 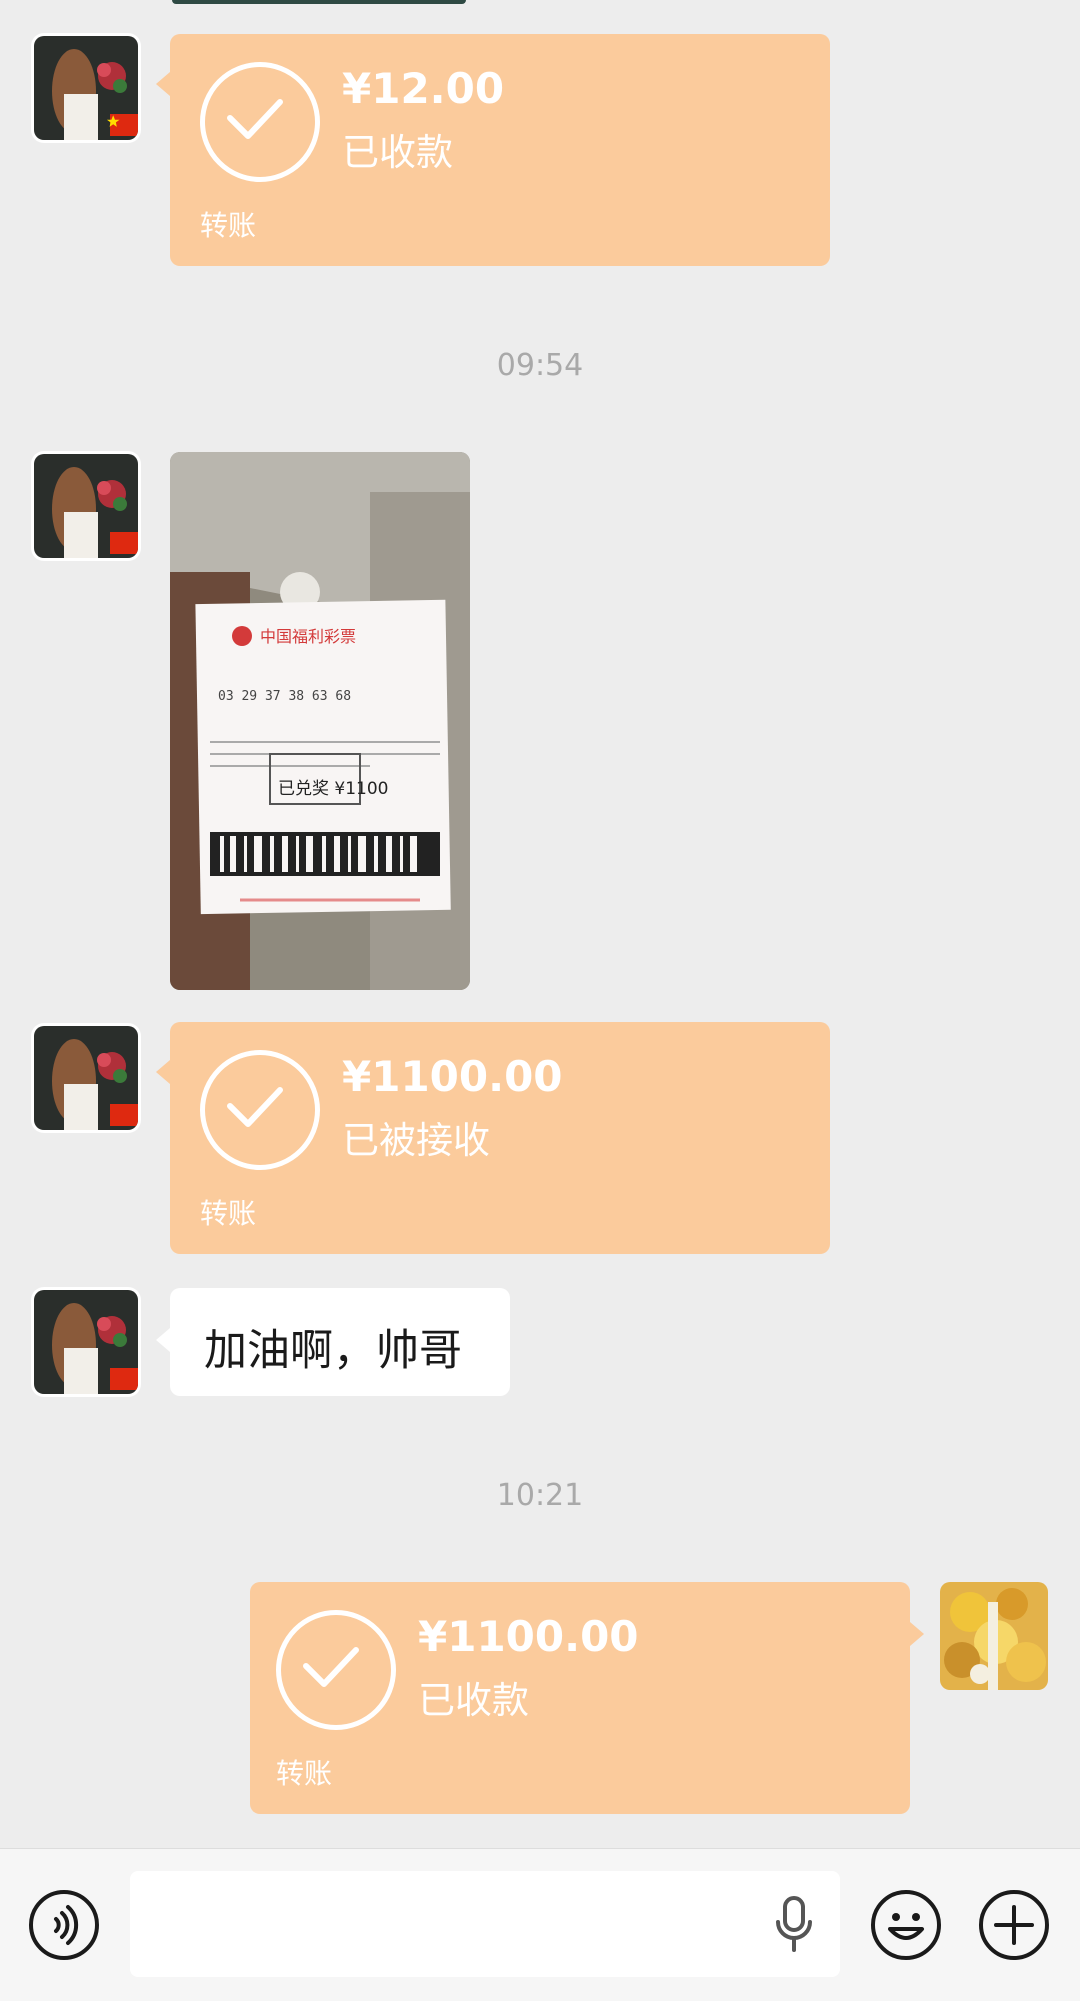 I want to click on emoji-icon, so click(x=906, y=1925).